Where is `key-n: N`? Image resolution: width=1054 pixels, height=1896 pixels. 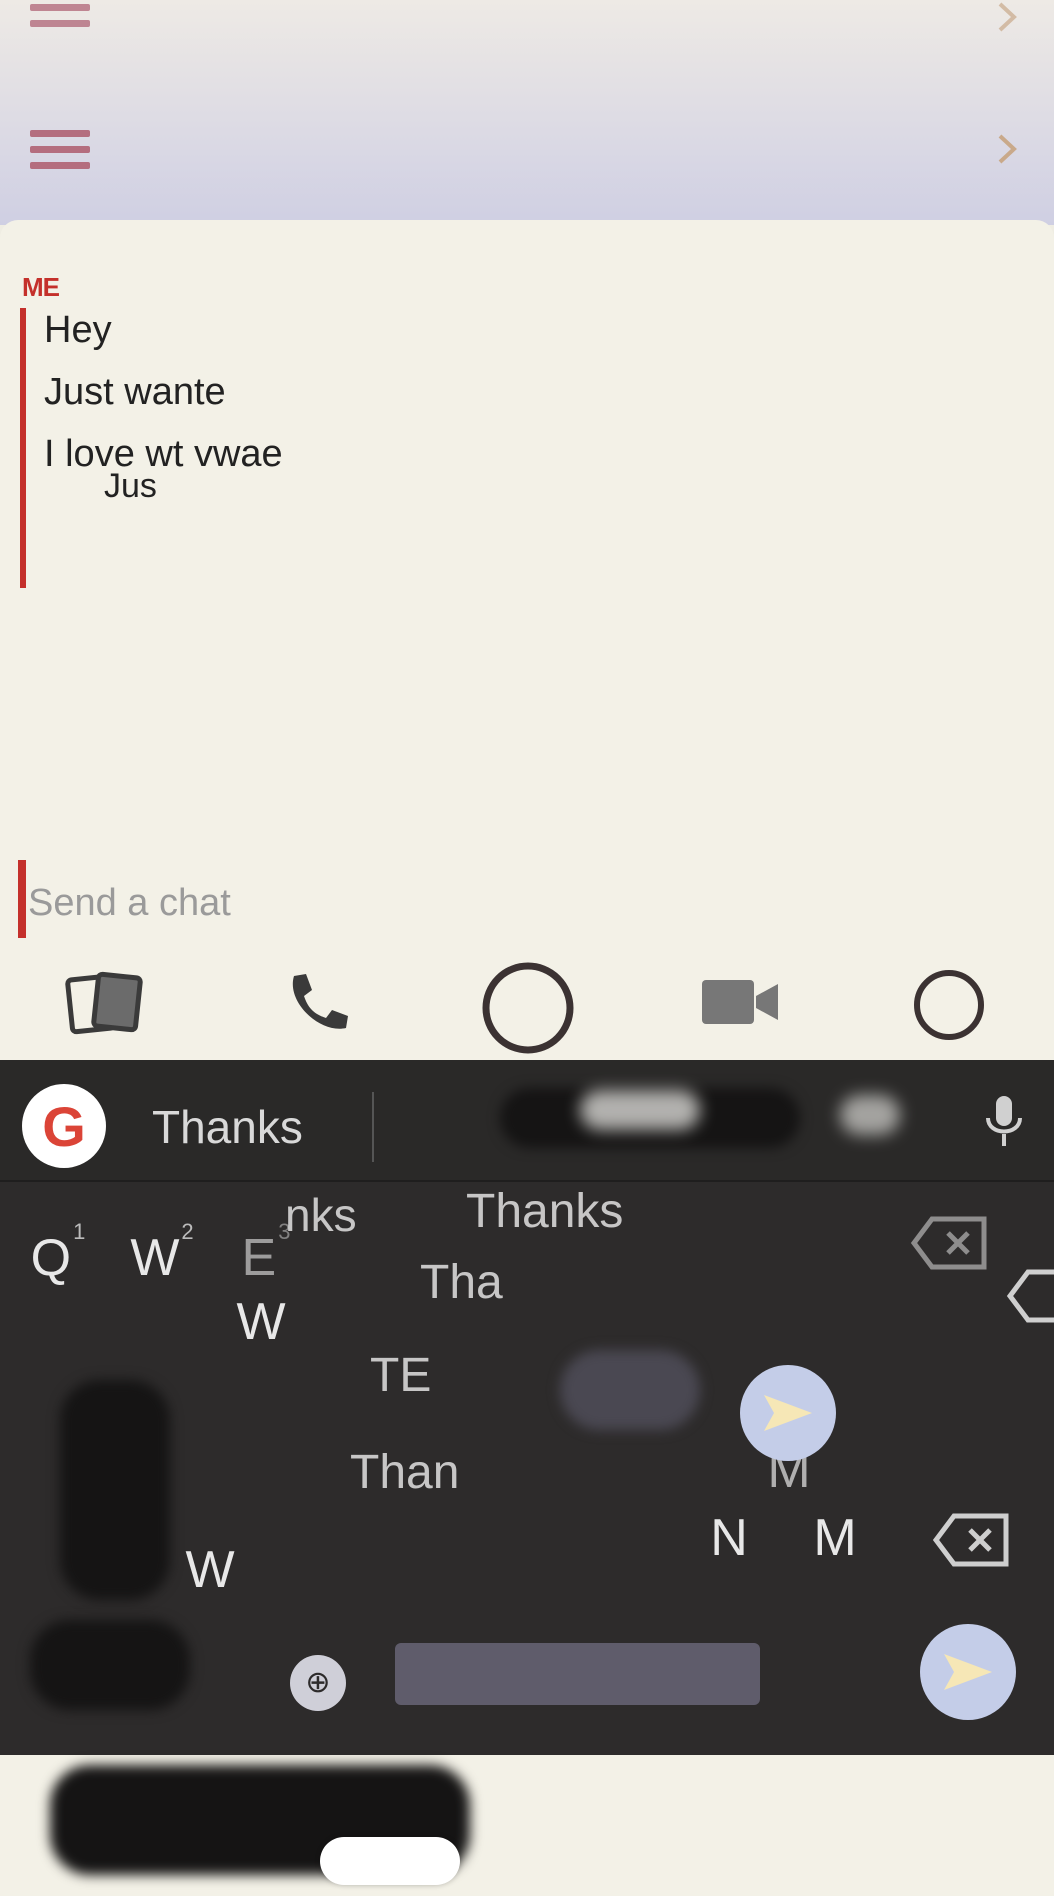 key-n: N is located at coordinates (729, 1538).